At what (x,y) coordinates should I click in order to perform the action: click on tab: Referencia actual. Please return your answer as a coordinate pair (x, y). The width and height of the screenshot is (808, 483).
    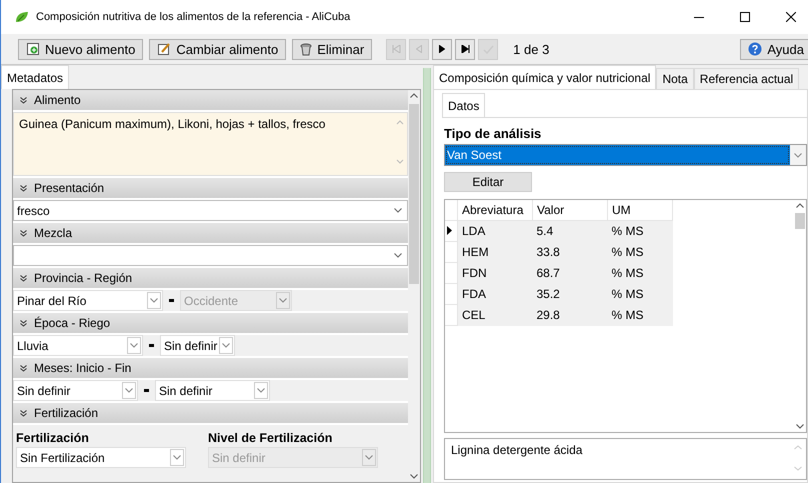
    Looking at the image, I should click on (747, 78).